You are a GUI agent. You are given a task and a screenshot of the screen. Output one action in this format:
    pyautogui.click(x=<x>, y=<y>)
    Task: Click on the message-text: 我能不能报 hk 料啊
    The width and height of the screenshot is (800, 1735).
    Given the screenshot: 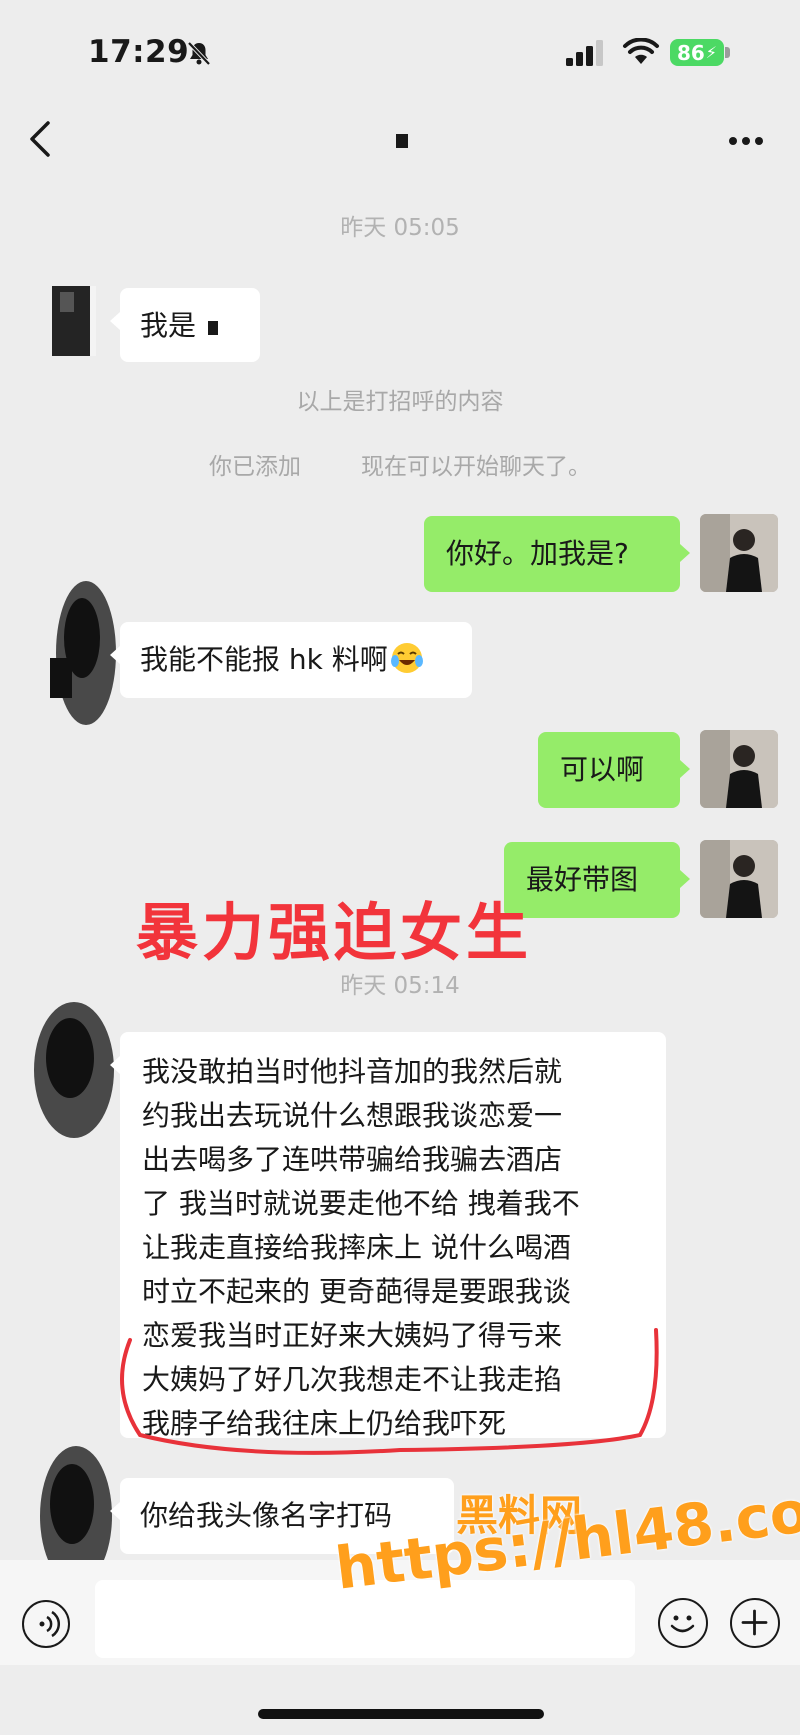 What is the action you would take?
    pyautogui.click(x=264, y=659)
    